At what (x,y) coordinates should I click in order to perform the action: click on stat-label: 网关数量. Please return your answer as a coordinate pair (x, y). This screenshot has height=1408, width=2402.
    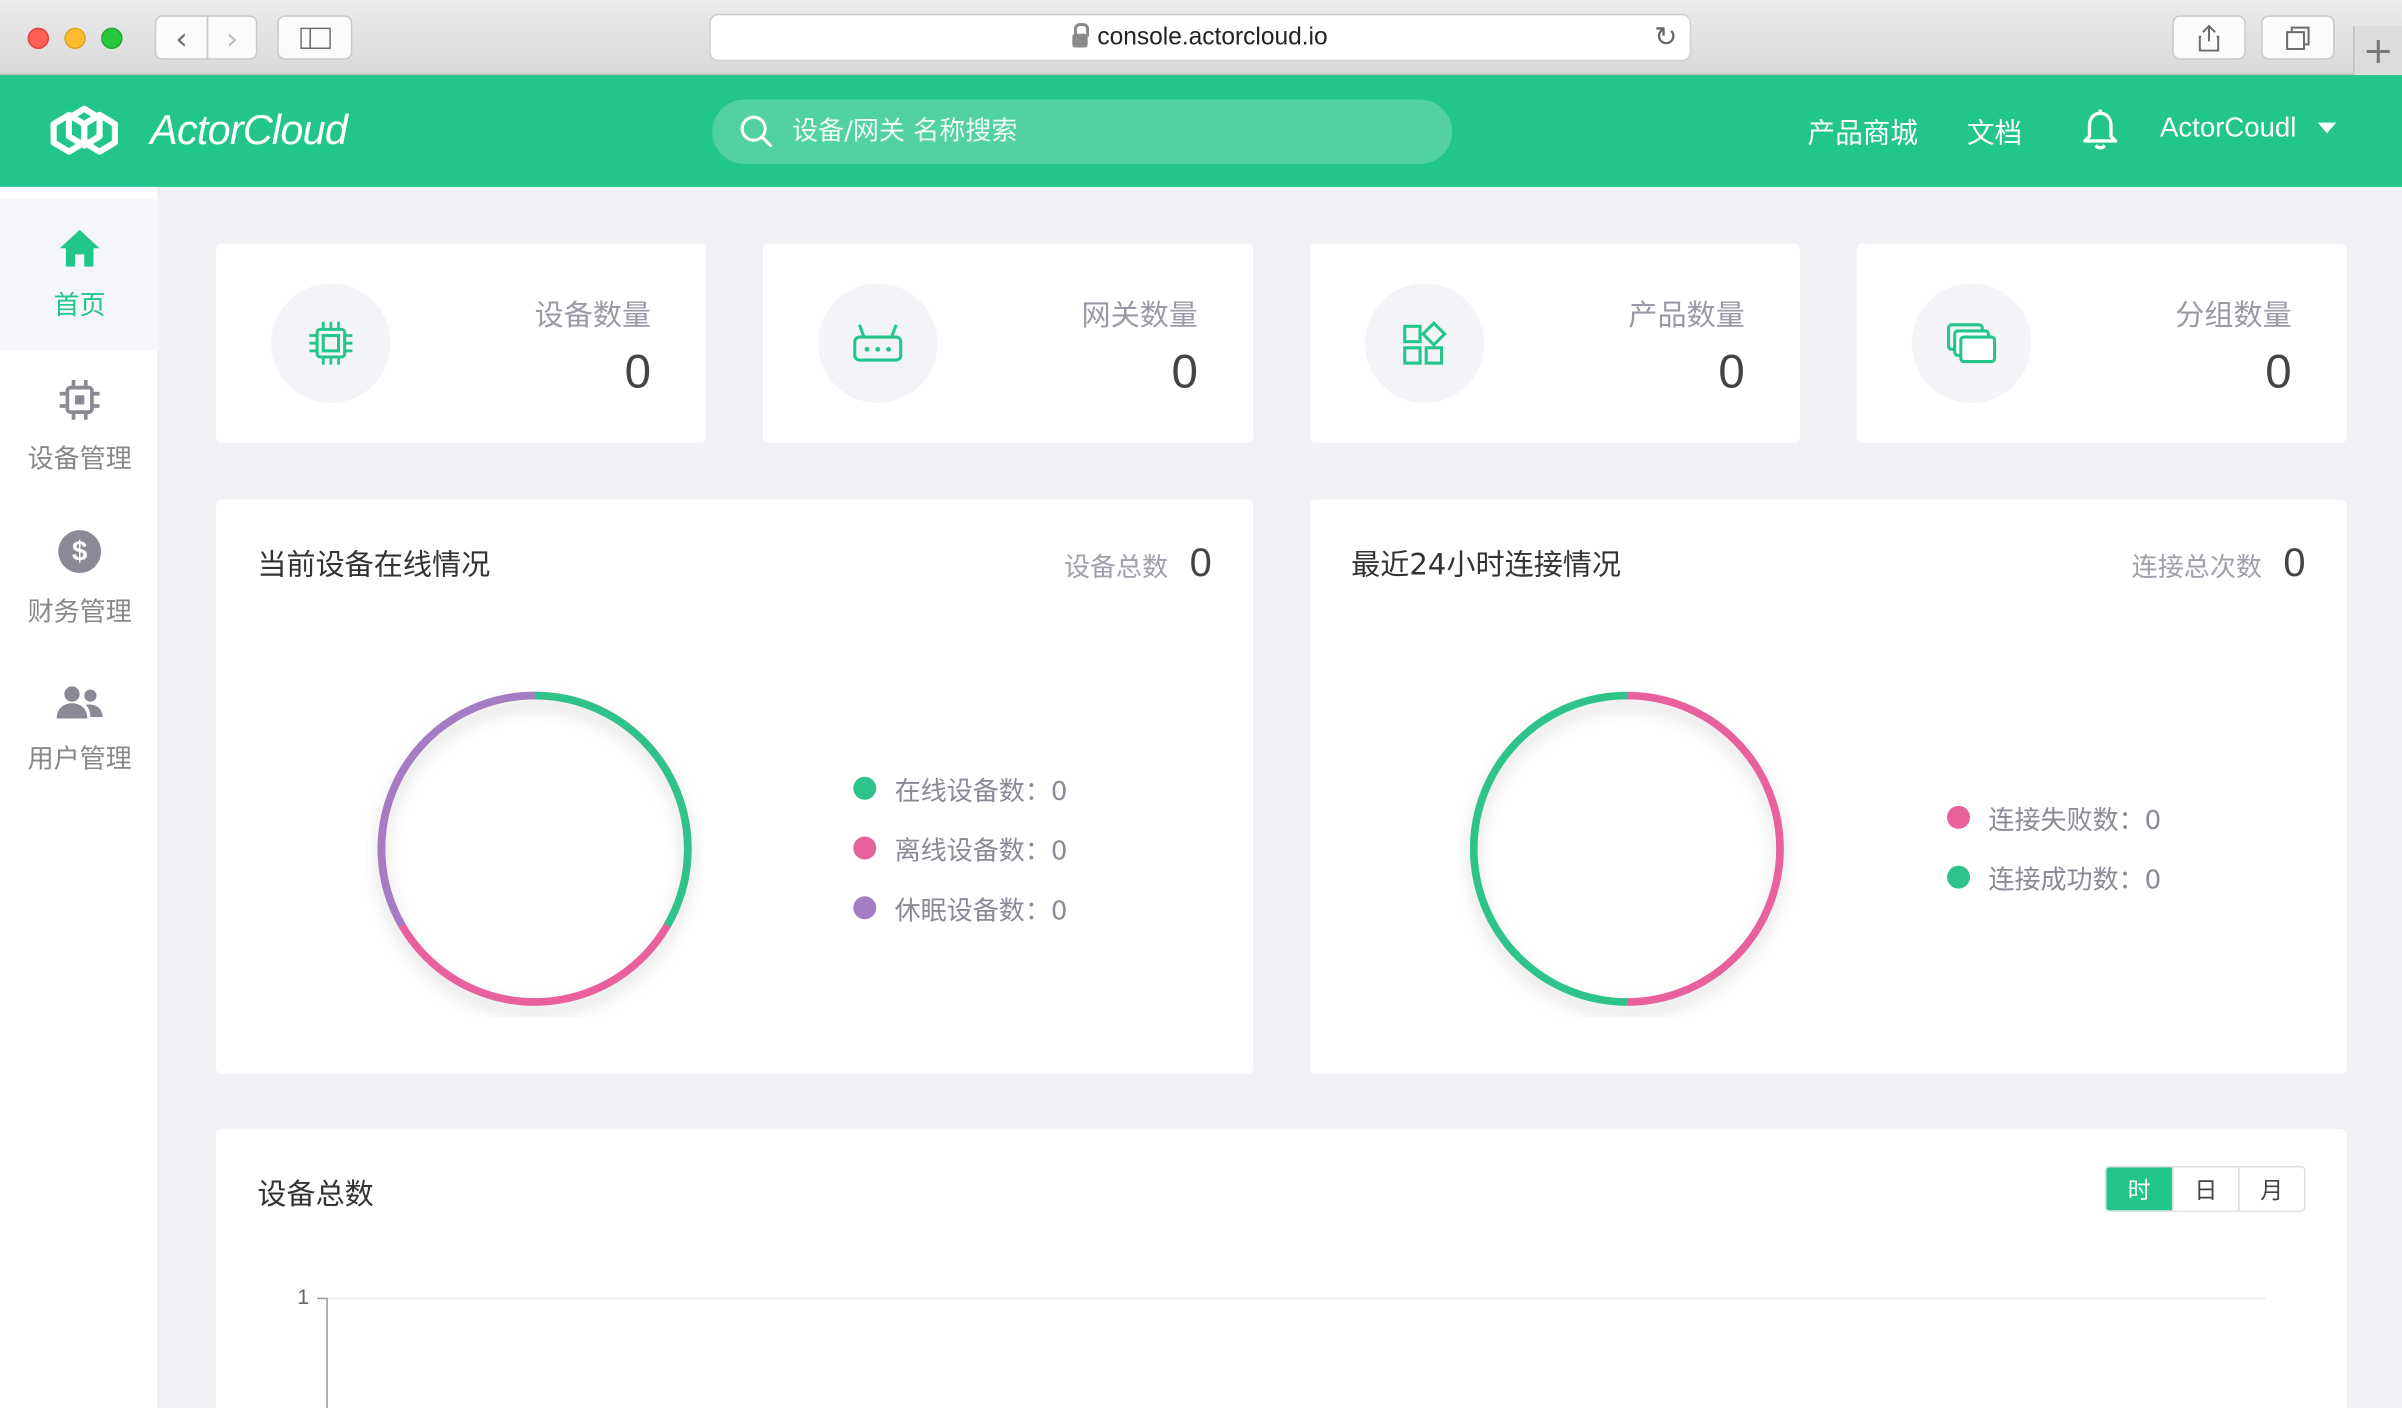
    Looking at the image, I should click on (1139, 315).